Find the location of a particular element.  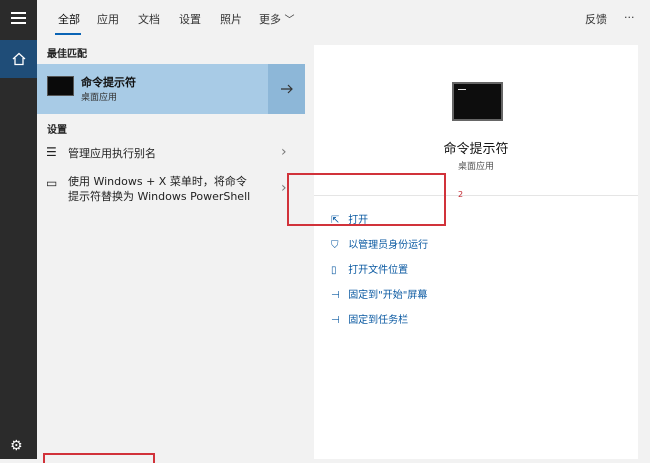

action-run-as-admin: ⛉ 以管理员身份运行 is located at coordinates (379, 243).